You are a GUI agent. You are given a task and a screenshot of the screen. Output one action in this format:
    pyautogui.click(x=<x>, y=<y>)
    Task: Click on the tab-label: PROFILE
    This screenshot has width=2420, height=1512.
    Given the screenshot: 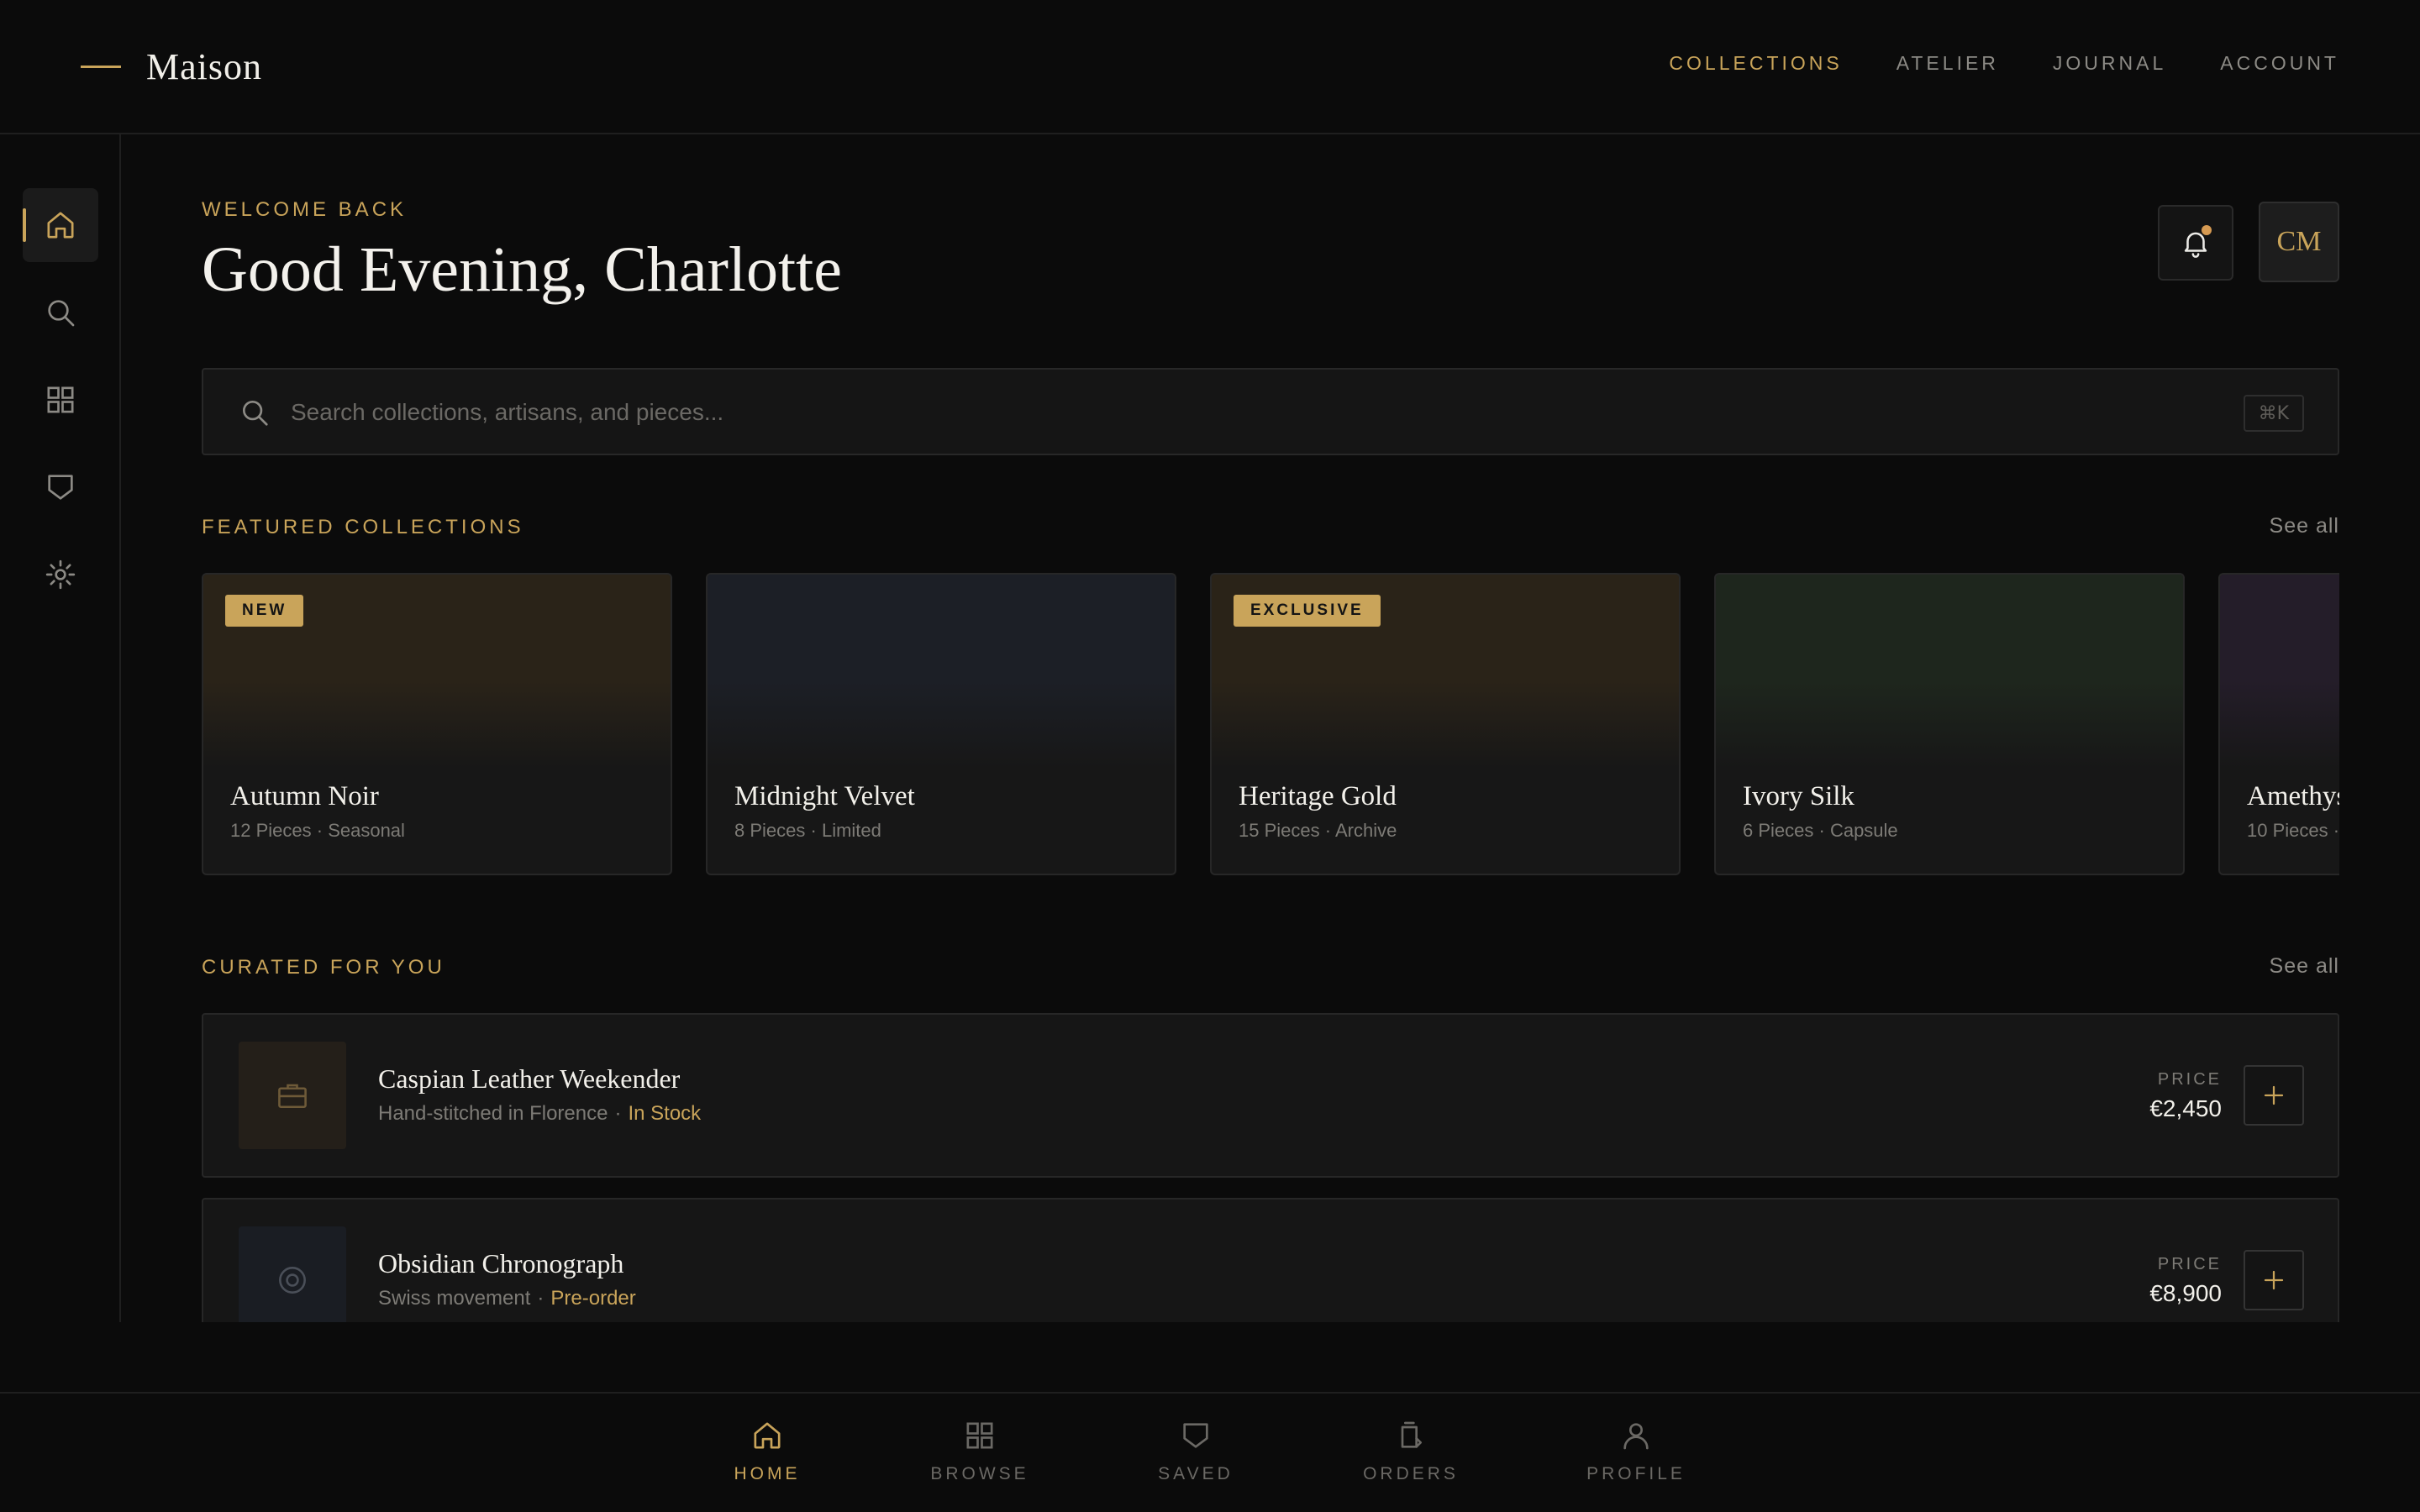 What is the action you would take?
    pyautogui.click(x=1636, y=1473)
    